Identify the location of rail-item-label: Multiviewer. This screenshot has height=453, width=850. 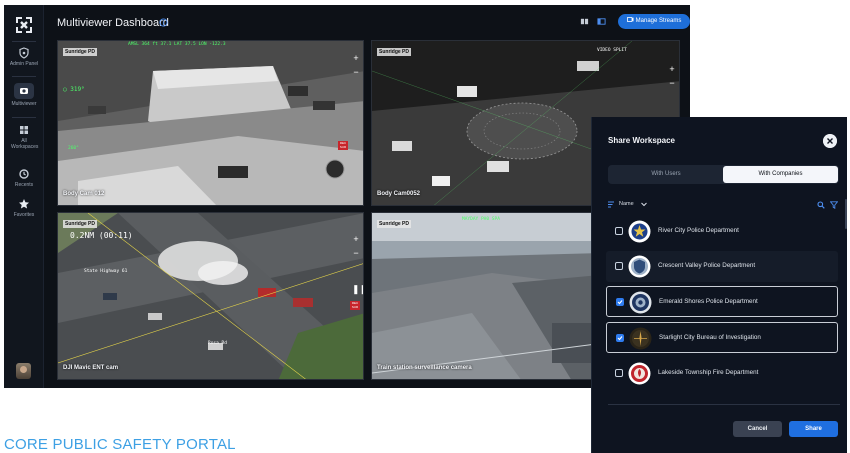
(24, 104).